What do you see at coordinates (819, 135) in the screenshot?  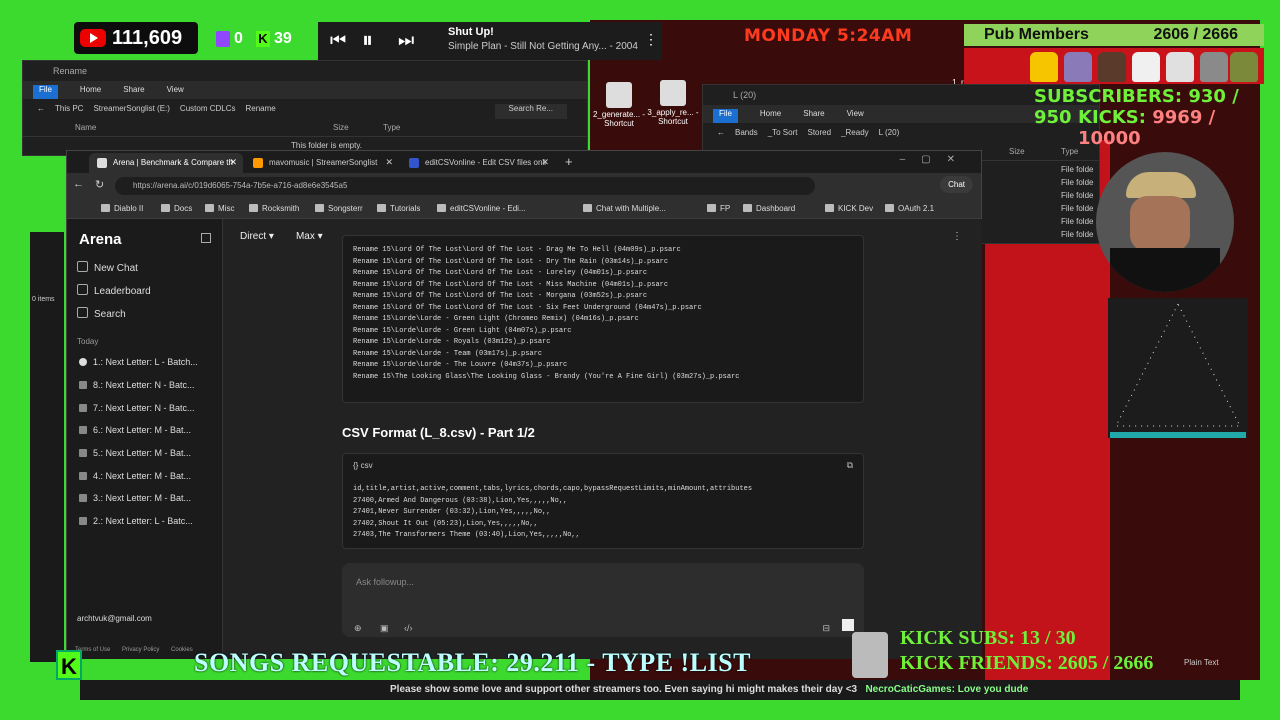 I see `breadcrumb-stored: Stored` at bounding box center [819, 135].